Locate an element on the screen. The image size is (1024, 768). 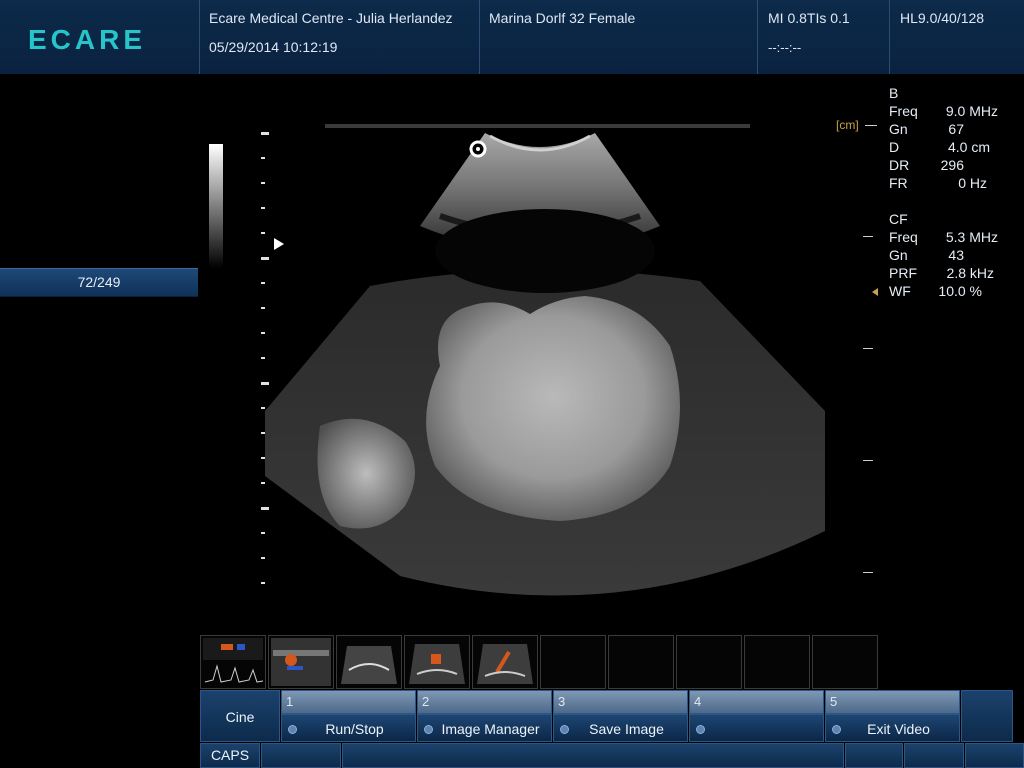
b-fr-value: 0 Hz is located at coordinates (972, 183).